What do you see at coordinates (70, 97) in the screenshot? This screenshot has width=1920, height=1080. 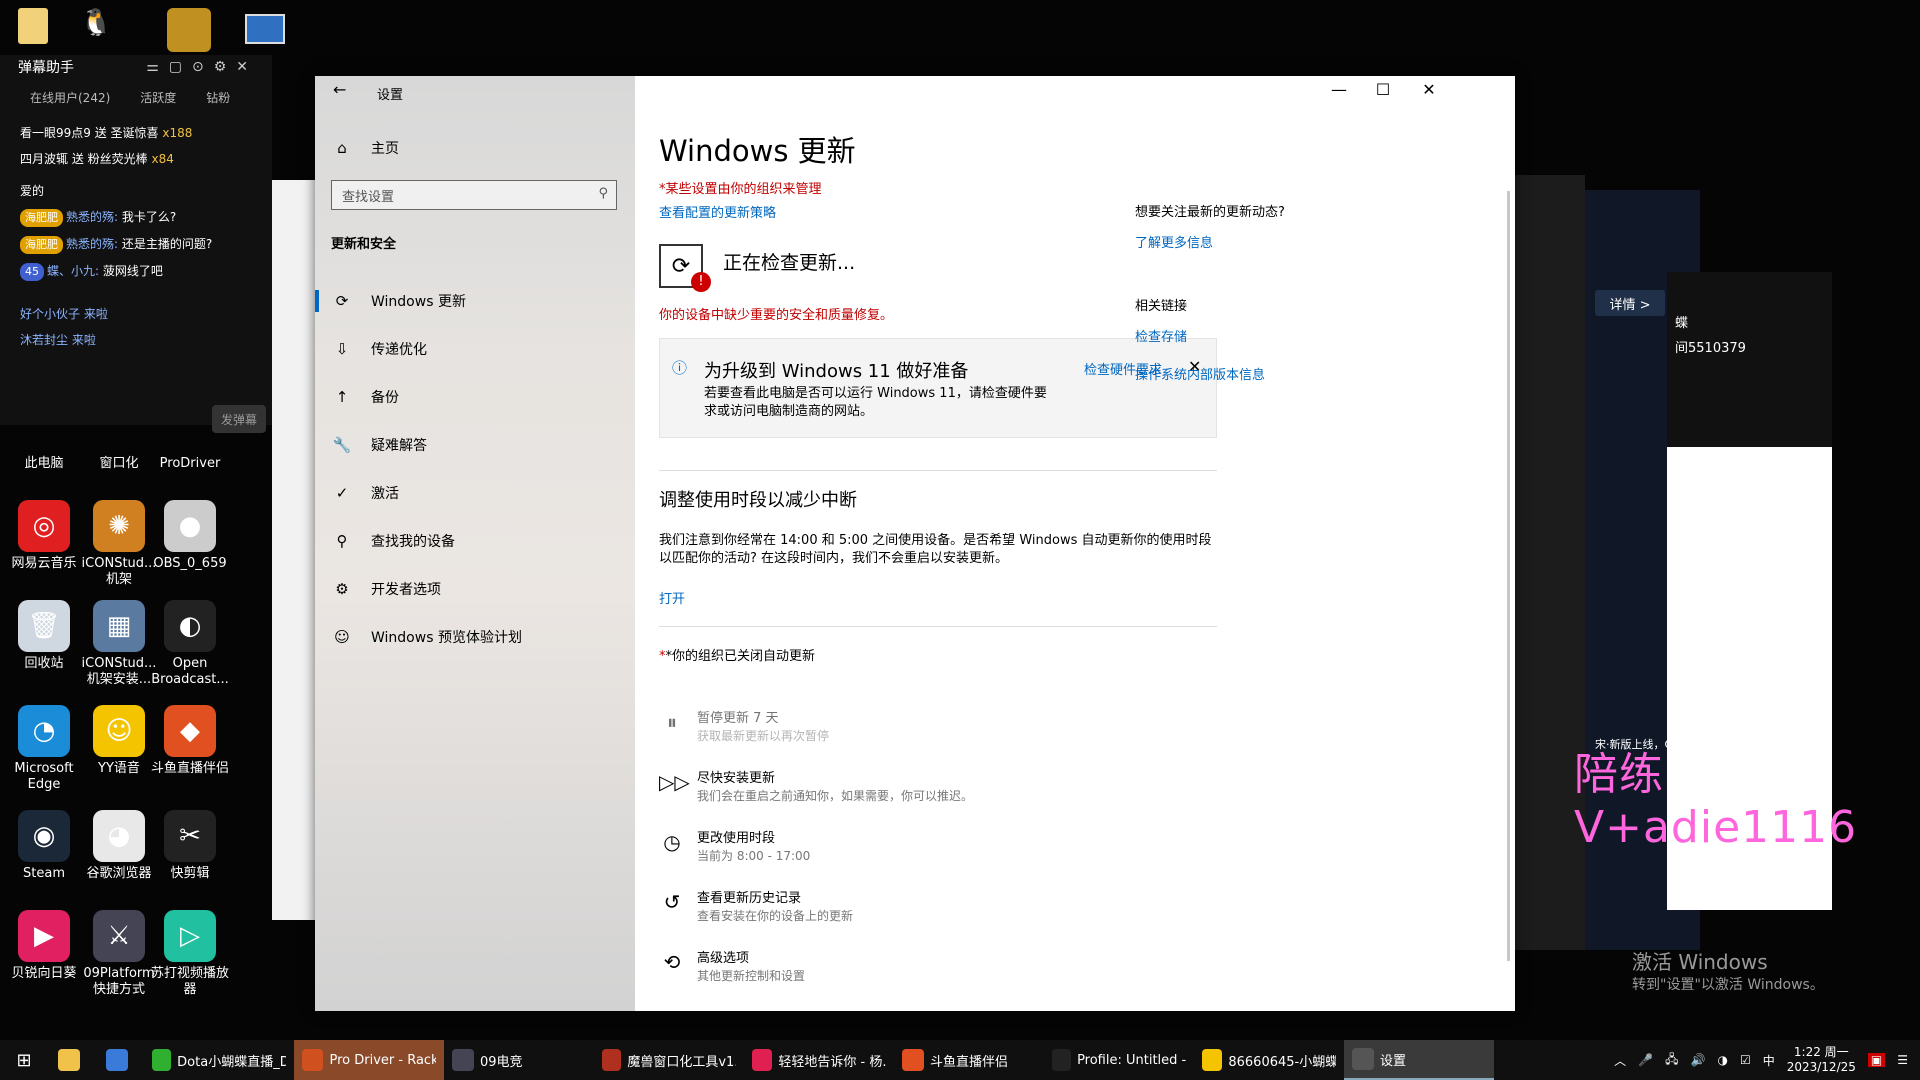 I see `tab-online-users: 在线用户(242)` at bounding box center [70, 97].